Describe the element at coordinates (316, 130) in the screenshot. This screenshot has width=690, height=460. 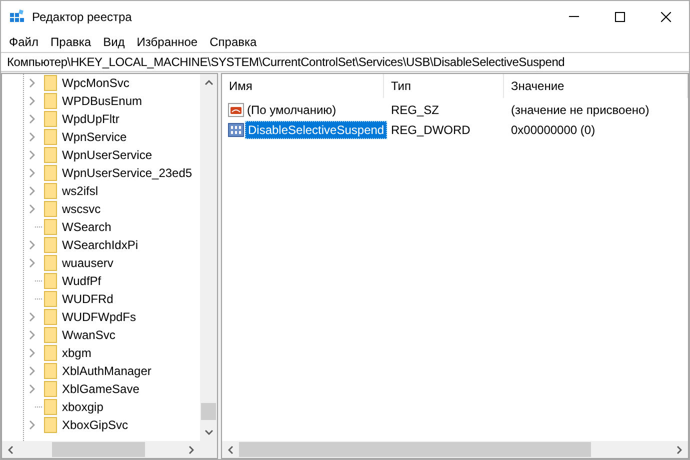
I see `value-name: DisableSelectiveSuspend` at that location.